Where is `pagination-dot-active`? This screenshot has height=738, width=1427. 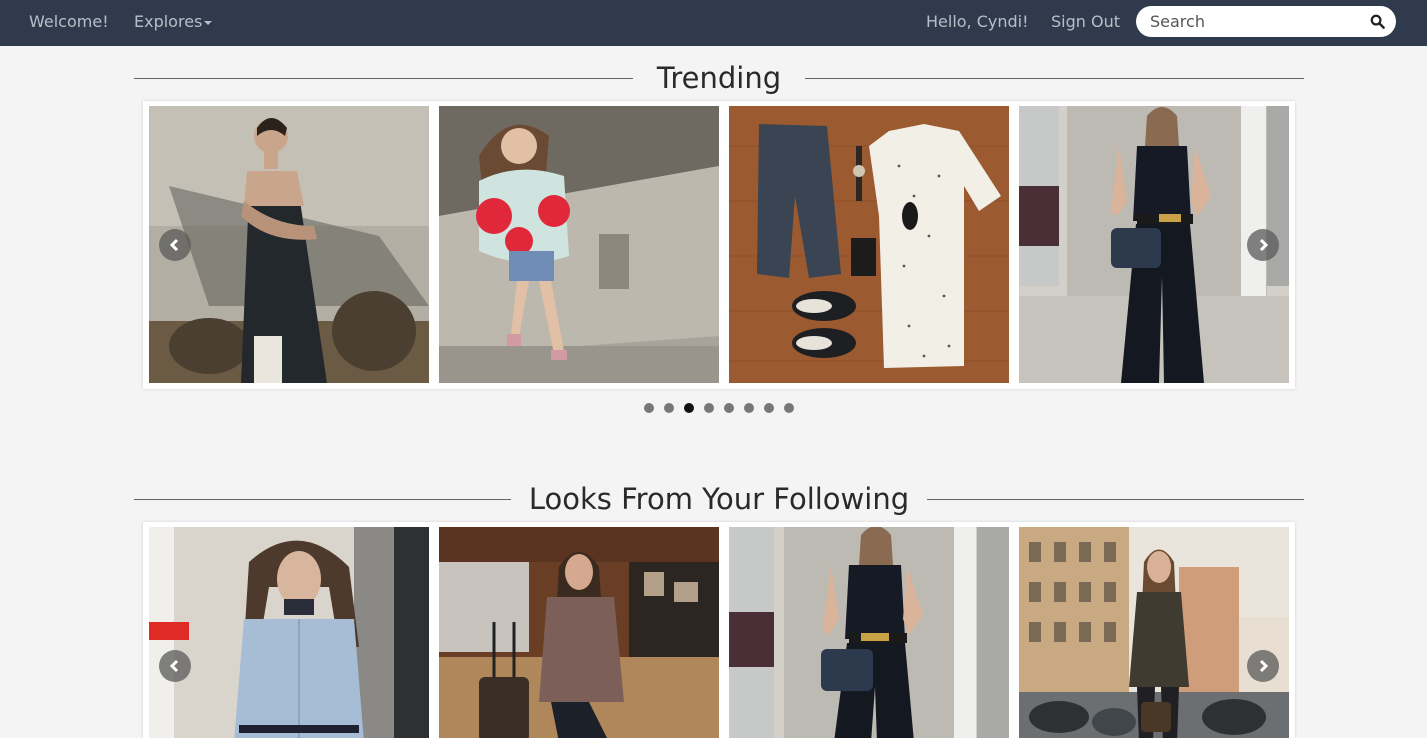
pagination-dot-active is located at coordinates (689, 408).